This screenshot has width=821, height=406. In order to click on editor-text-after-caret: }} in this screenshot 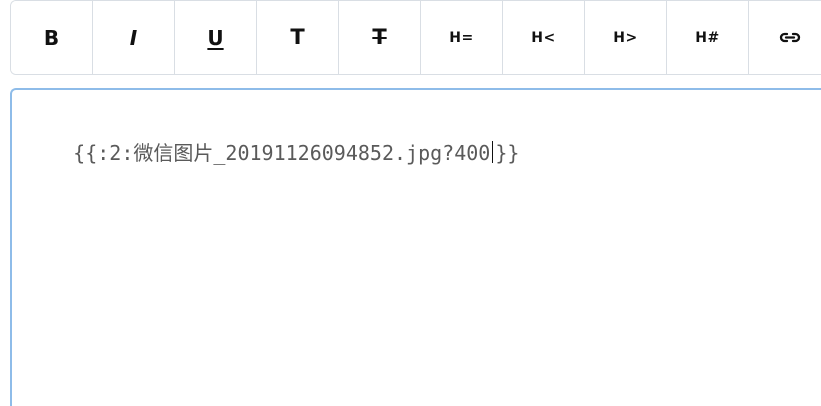, I will do `click(507, 153)`.